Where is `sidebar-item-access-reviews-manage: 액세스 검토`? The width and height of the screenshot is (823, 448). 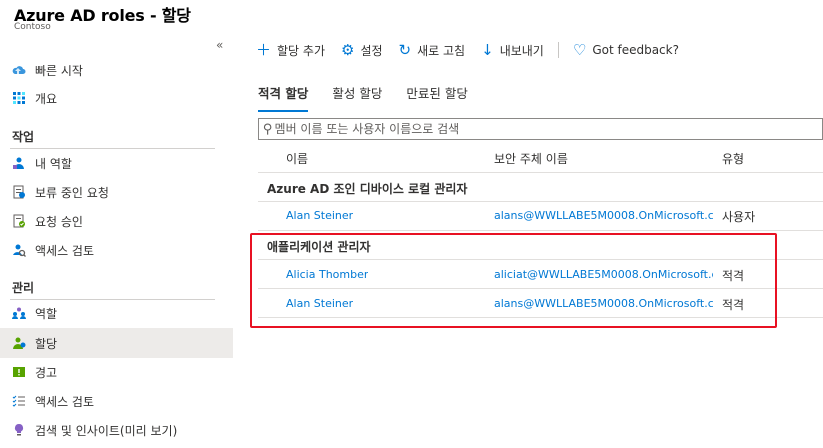
sidebar-item-access-reviews-manage: 액세스 검토 is located at coordinates (116, 401).